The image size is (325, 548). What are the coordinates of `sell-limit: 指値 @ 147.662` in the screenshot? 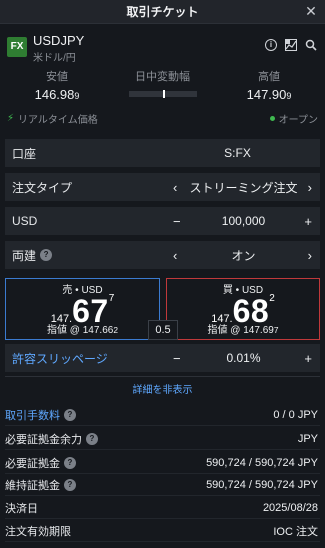 It's located at (82, 328).